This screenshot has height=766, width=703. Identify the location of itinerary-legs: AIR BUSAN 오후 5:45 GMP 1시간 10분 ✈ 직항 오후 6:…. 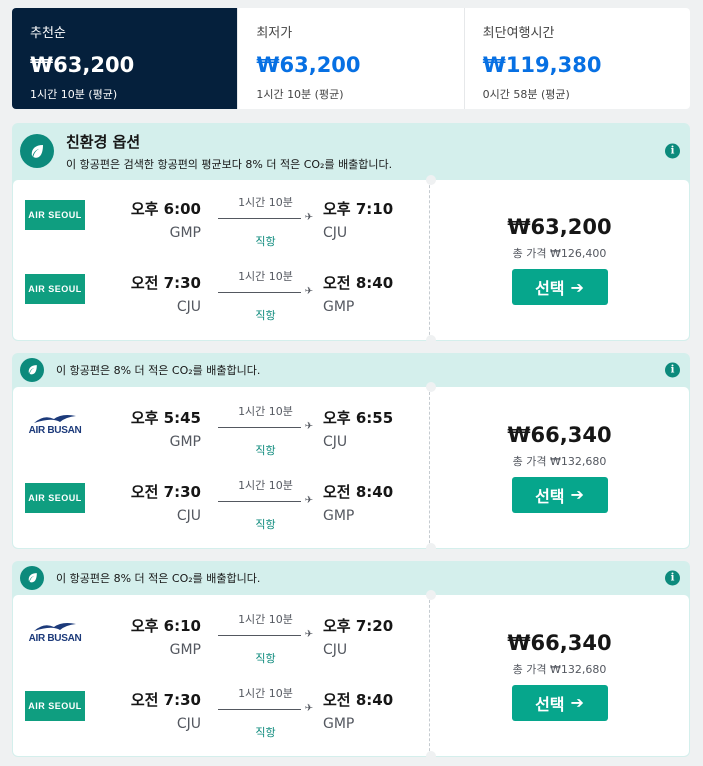
(221, 467).